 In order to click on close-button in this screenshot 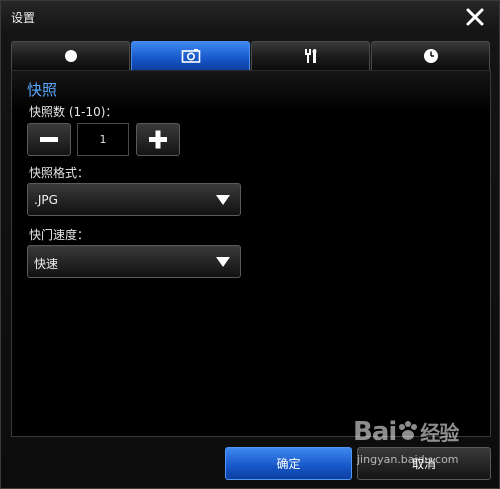, I will do `click(475, 17)`.